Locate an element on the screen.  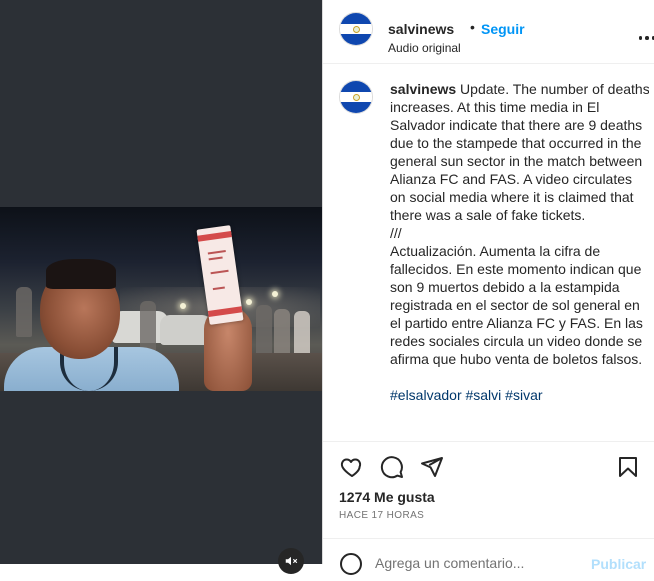
avatar is located at coordinates (356, 29).